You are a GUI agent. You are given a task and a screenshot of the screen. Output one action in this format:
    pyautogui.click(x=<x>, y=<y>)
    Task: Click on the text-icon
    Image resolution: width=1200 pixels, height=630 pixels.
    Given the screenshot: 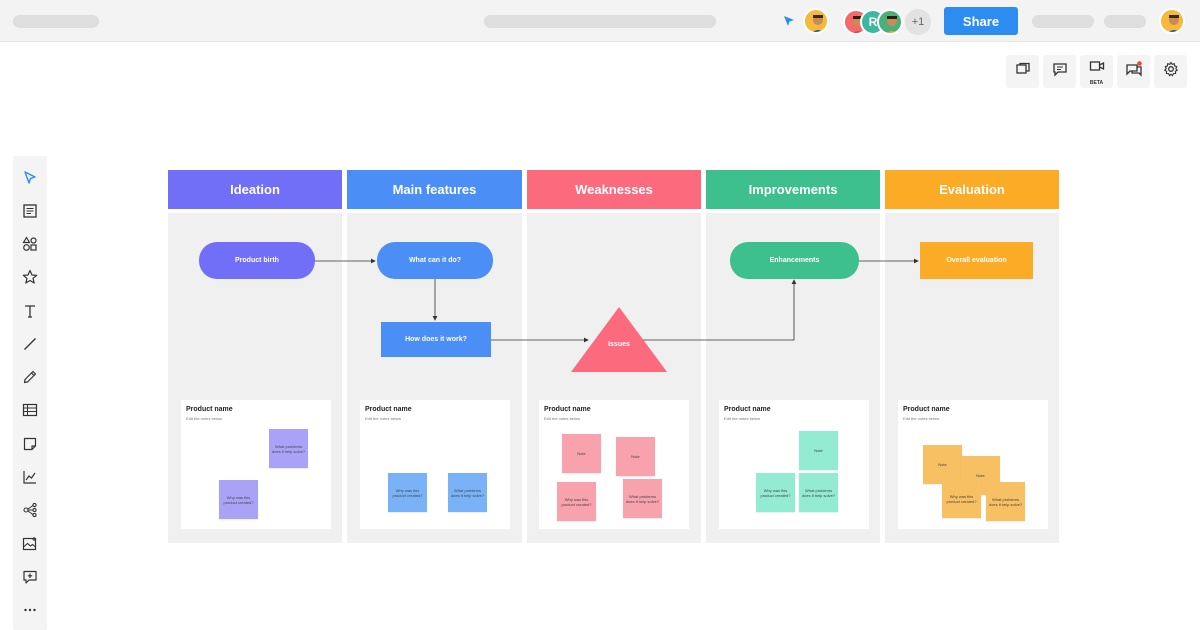 What is the action you would take?
    pyautogui.click(x=30, y=313)
    